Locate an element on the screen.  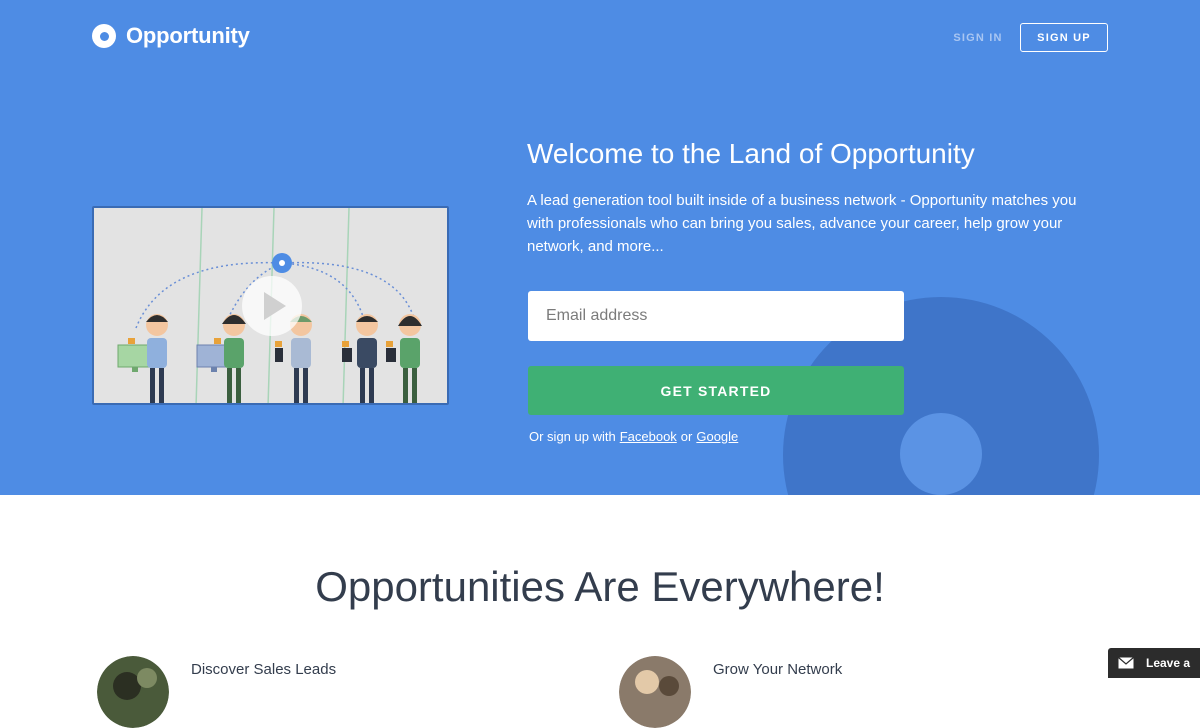
sign-in-link: SIGN IN is located at coordinates (978, 38).